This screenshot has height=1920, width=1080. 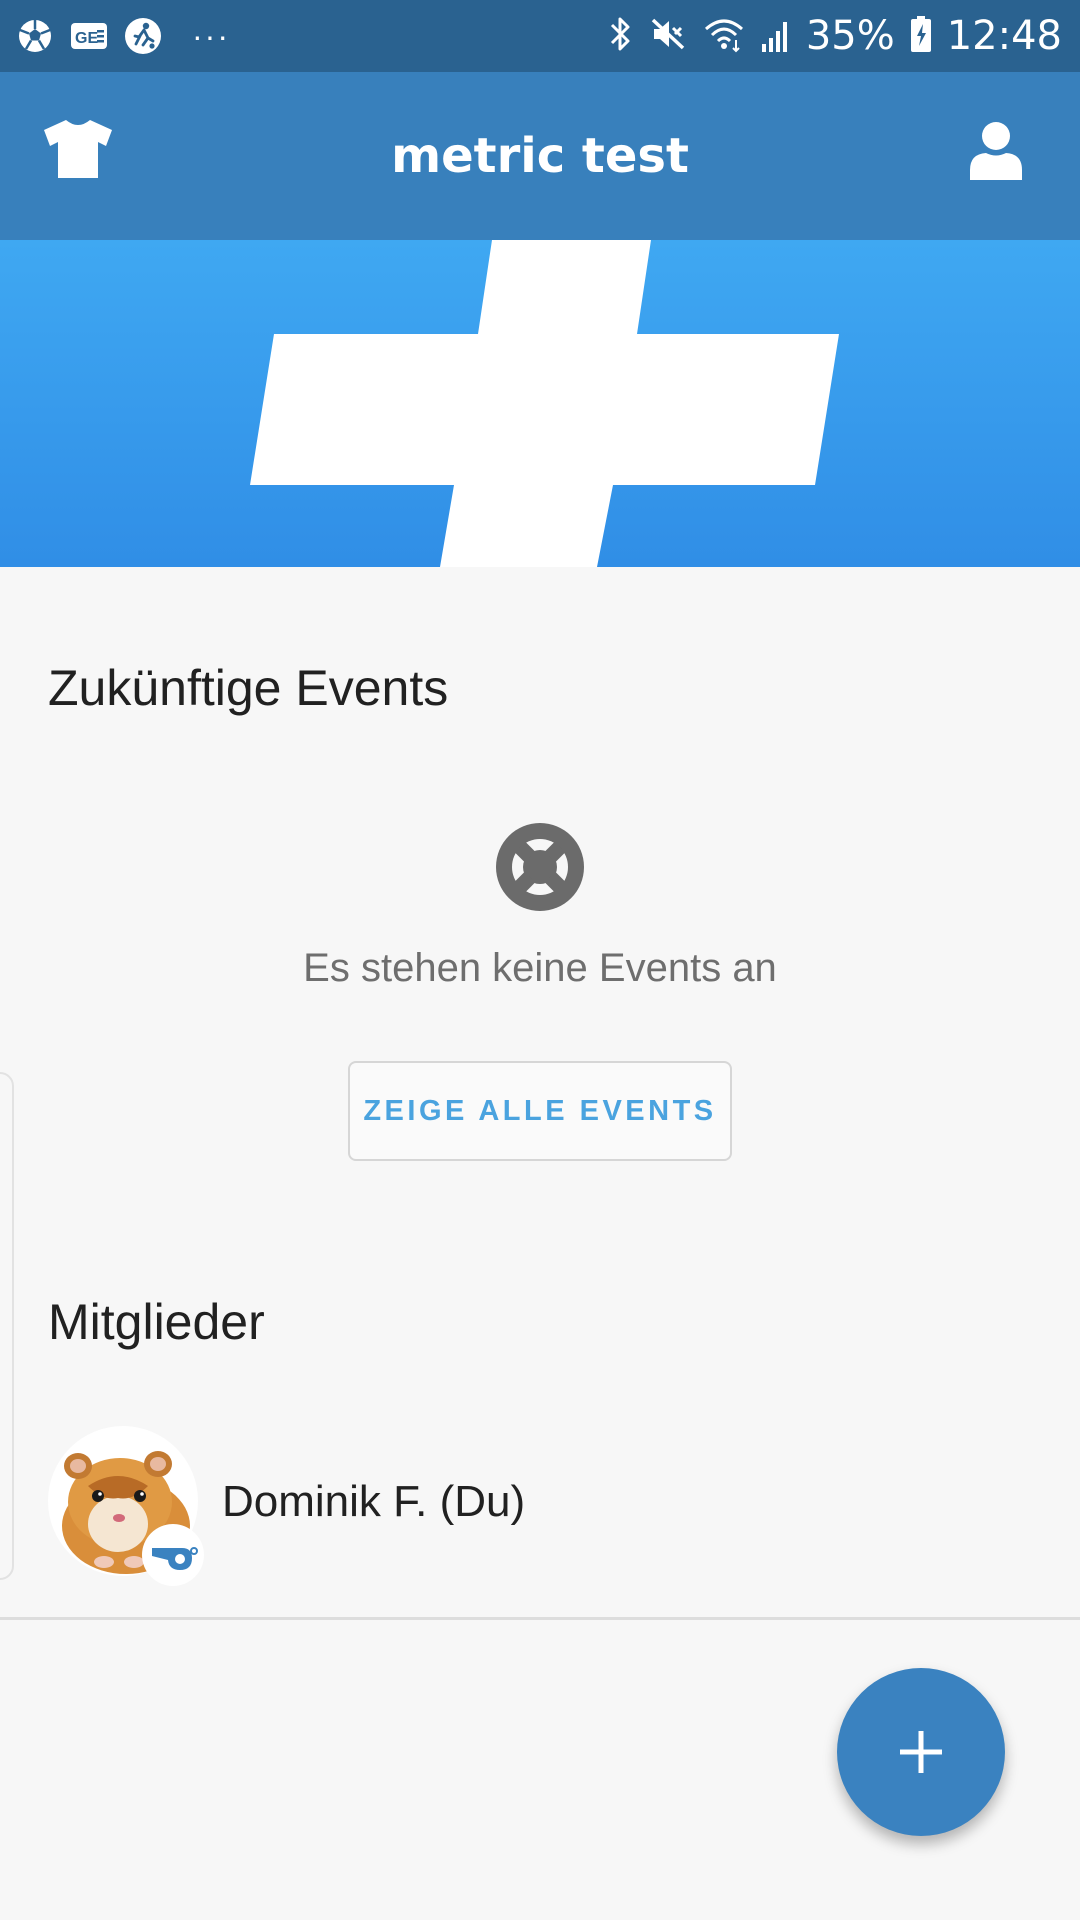 I want to click on bluetooth-icon, so click(x=620, y=36).